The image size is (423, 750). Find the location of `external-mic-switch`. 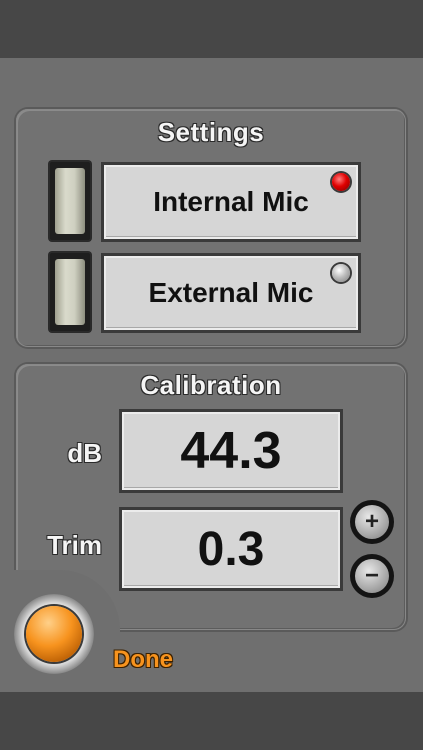

external-mic-switch is located at coordinates (70, 292).